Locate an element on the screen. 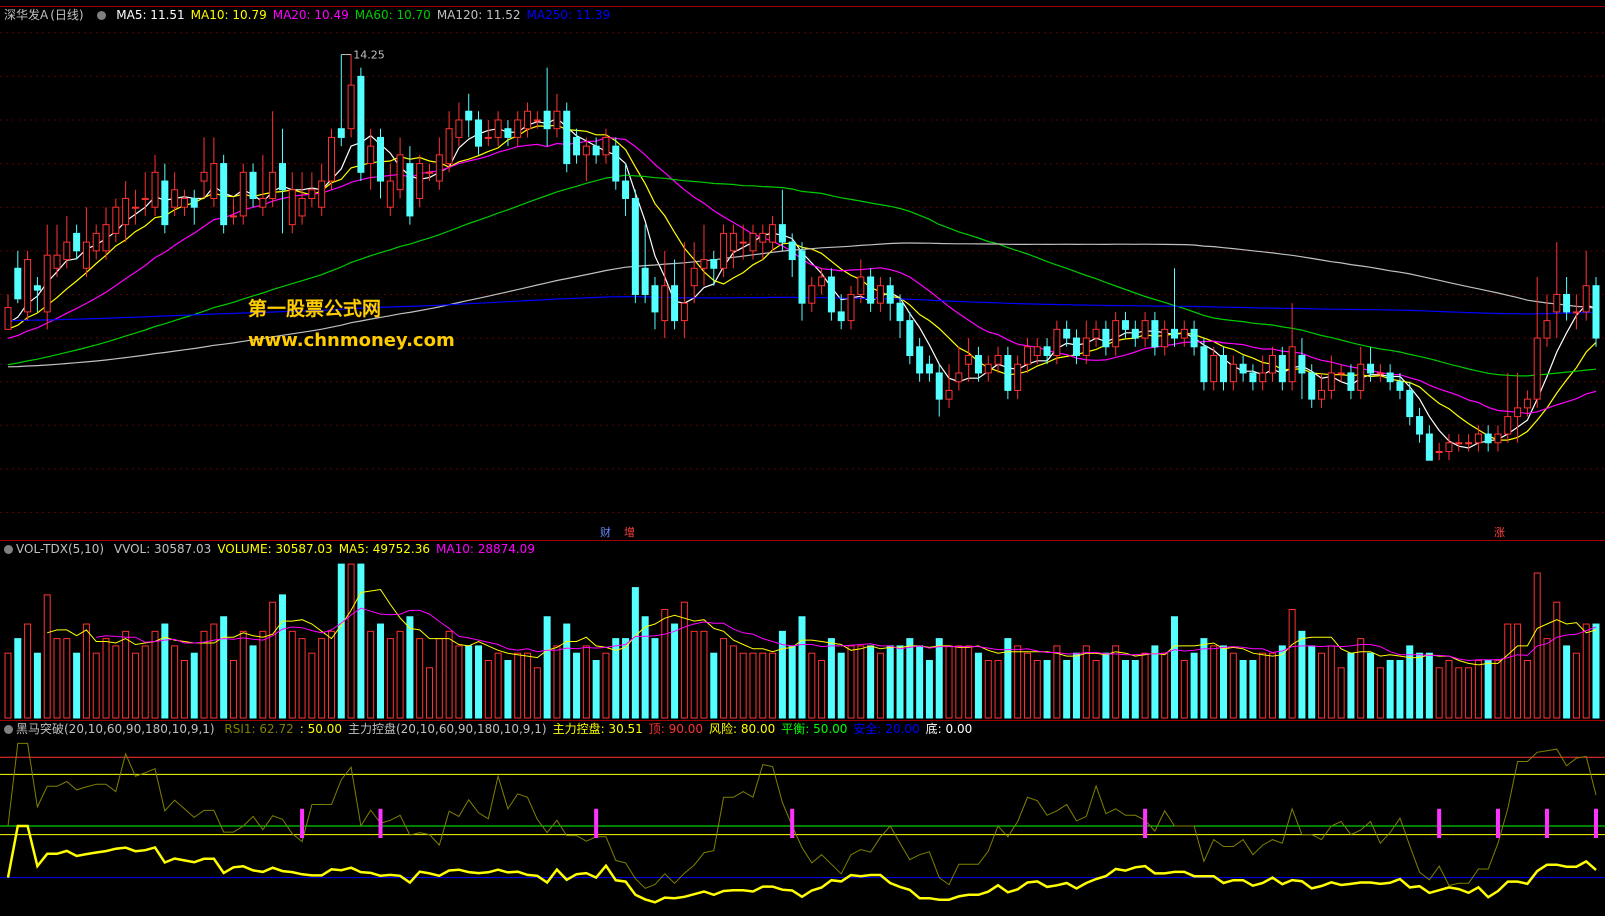 The width and height of the screenshot is (1605, 916). ind-label-5: 风险: 80.00 is located at coordinates (742, 729).